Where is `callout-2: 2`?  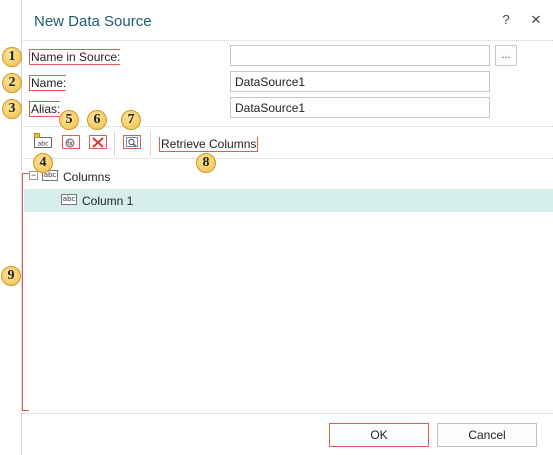 callout-2: 2 is located at coordinates (12, 83).